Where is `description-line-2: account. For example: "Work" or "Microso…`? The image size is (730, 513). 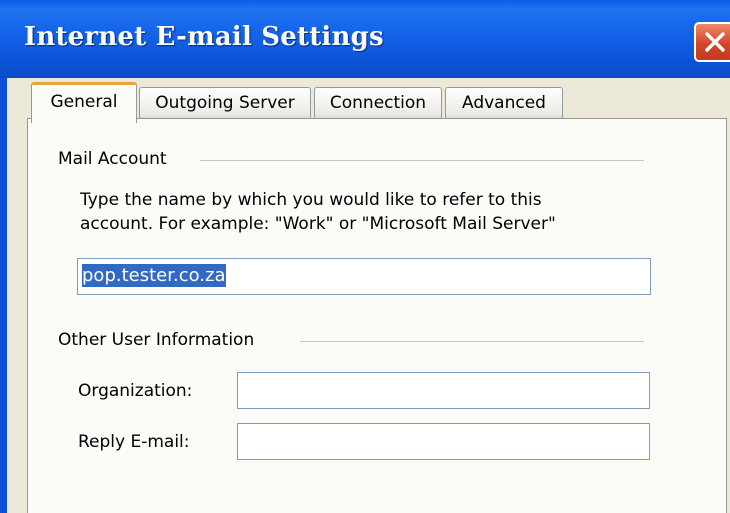
description-line-2: account. For example: "Work" or "Microso… is located at coordinates (318, 224).